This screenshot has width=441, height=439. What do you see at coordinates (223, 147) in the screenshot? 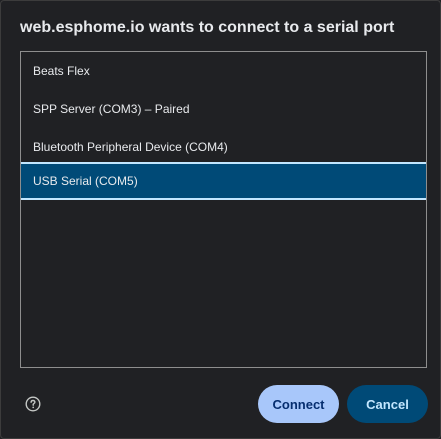
I see `port-item-com4: Bluetooth Peripheral Device (COM4)` at bounding box center [223, 147].